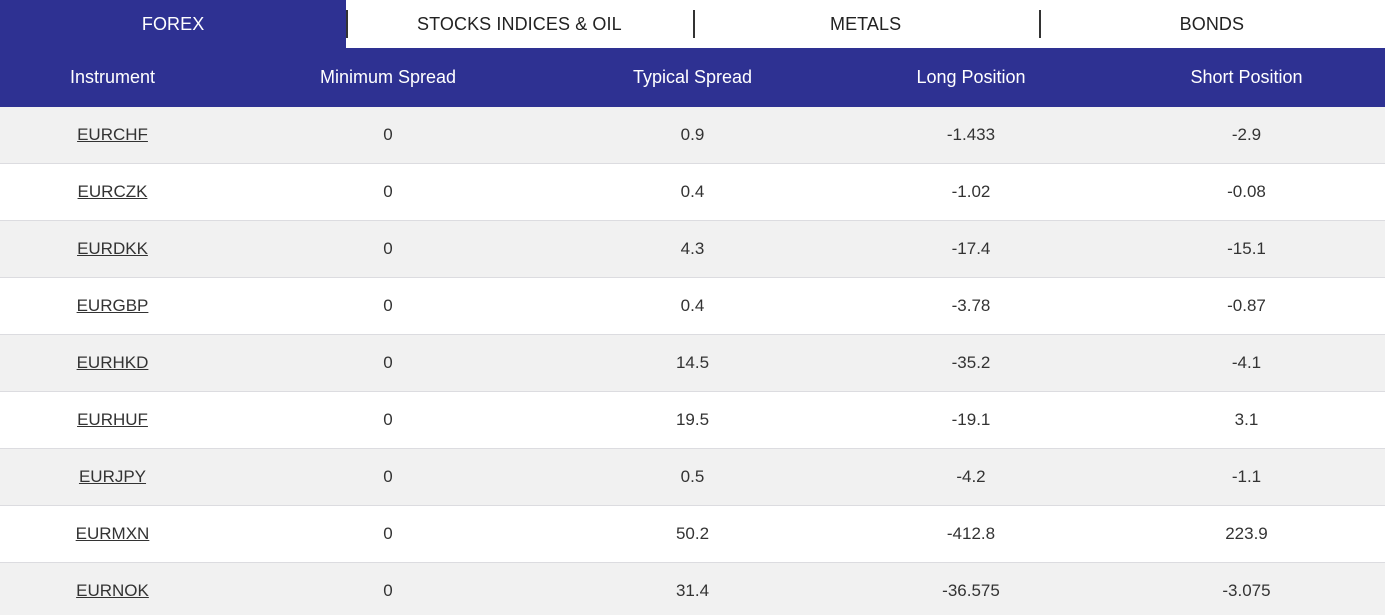 The image size is (1386, 615). Describe the element at coordinates (971, 590) in the screenshot. I see `long-position-cell: -36.575` at that location.